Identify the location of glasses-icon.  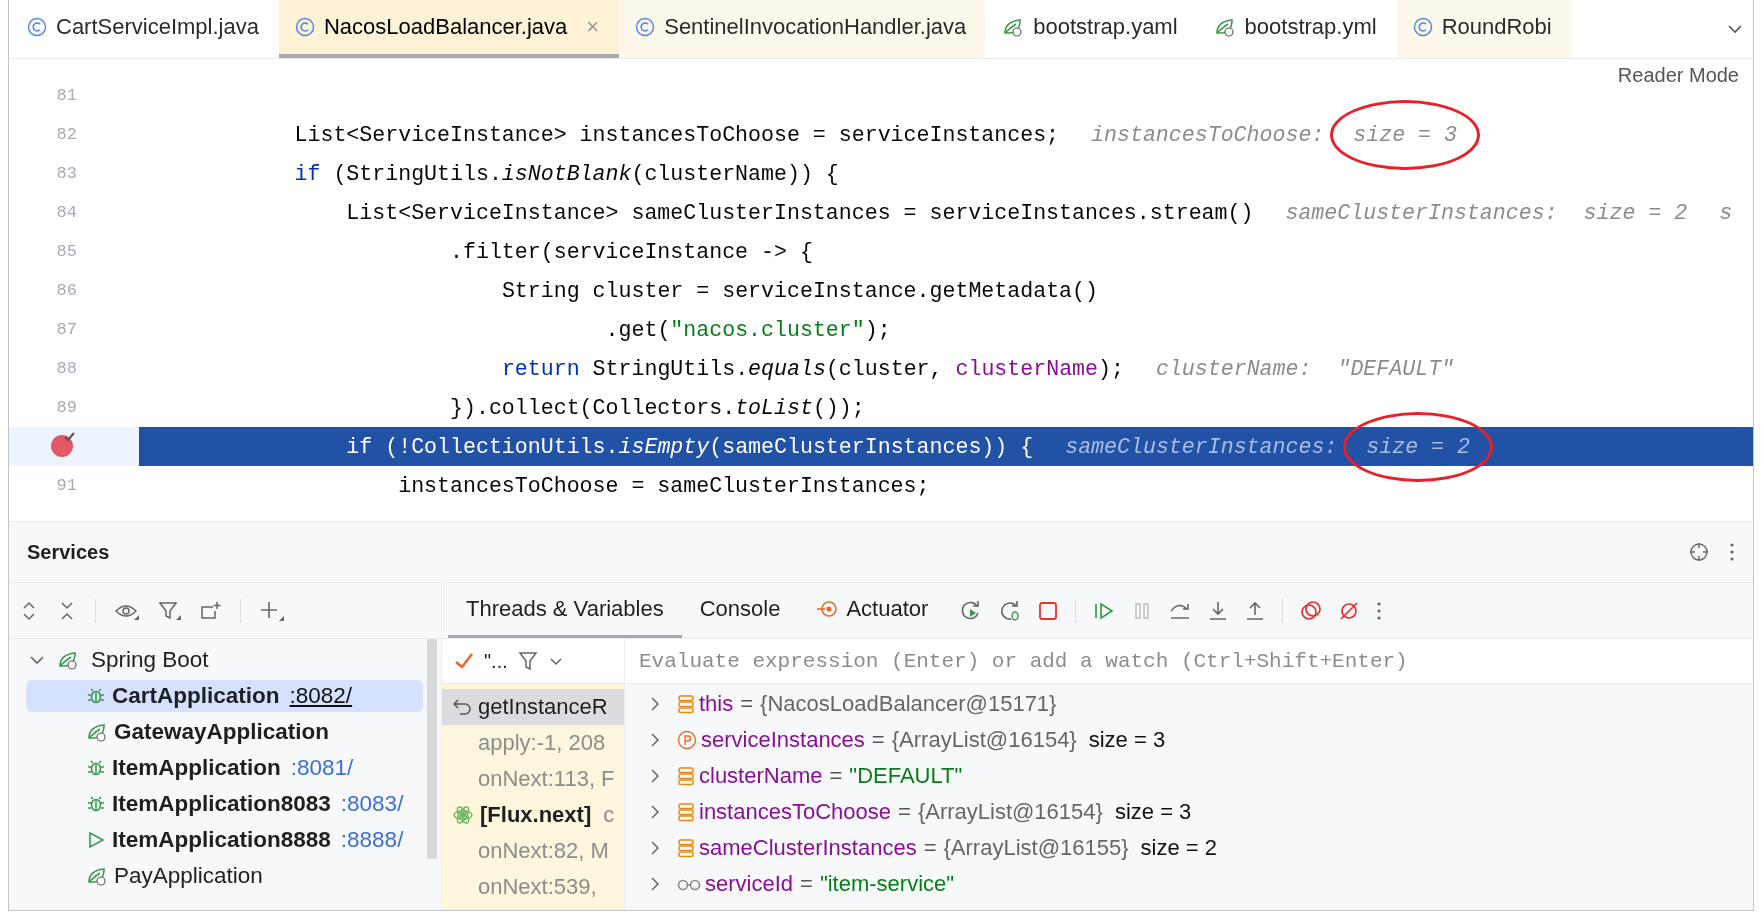
(689, 884).